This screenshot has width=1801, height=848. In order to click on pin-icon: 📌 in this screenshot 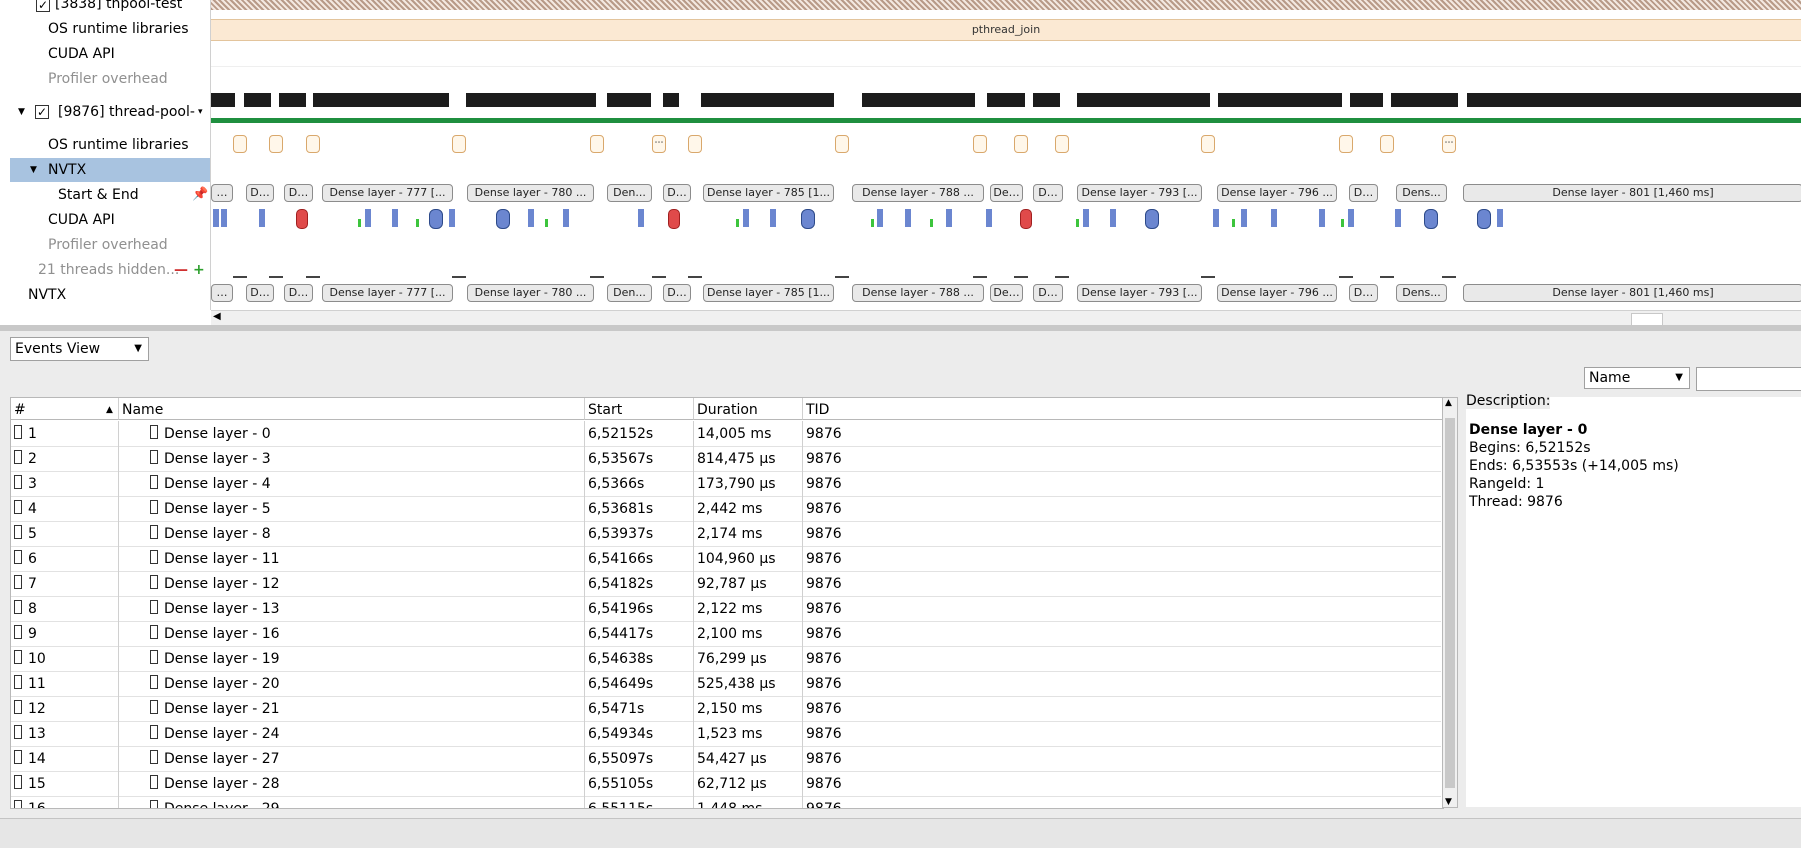, I will do `click(200, 195)`.